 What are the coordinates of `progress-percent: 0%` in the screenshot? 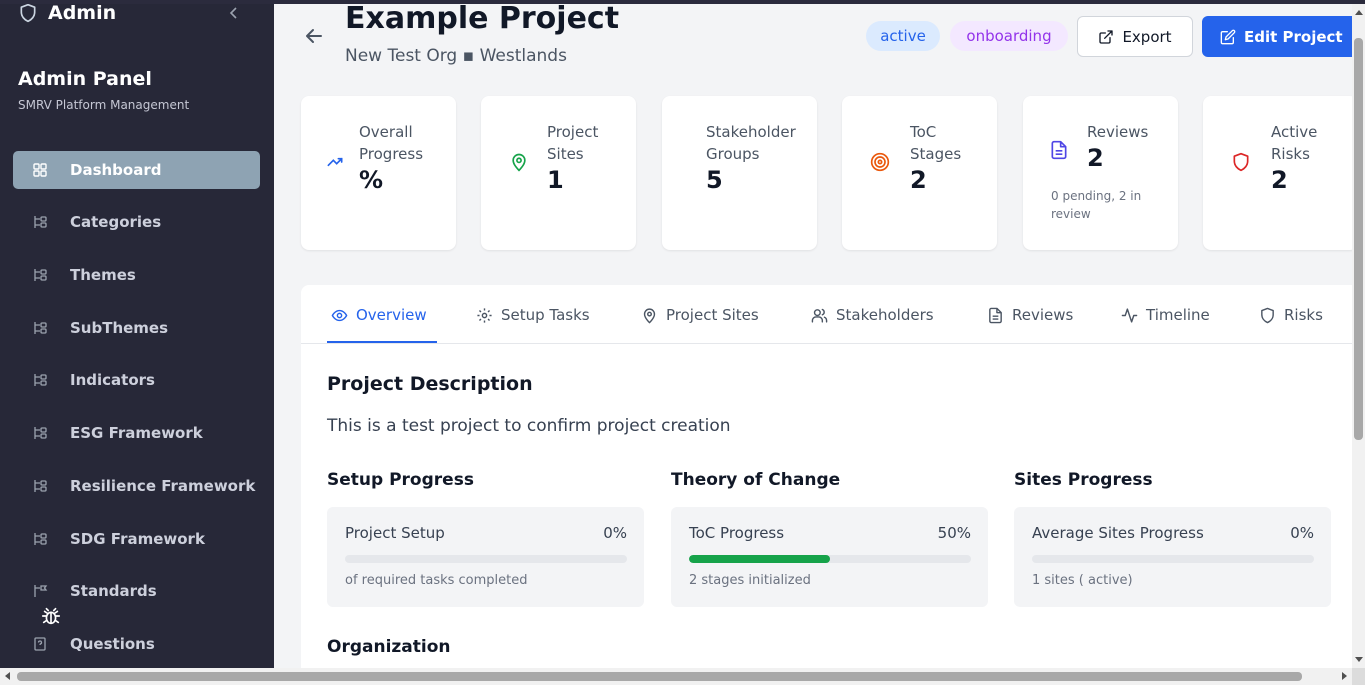 It's located at (615, 533).